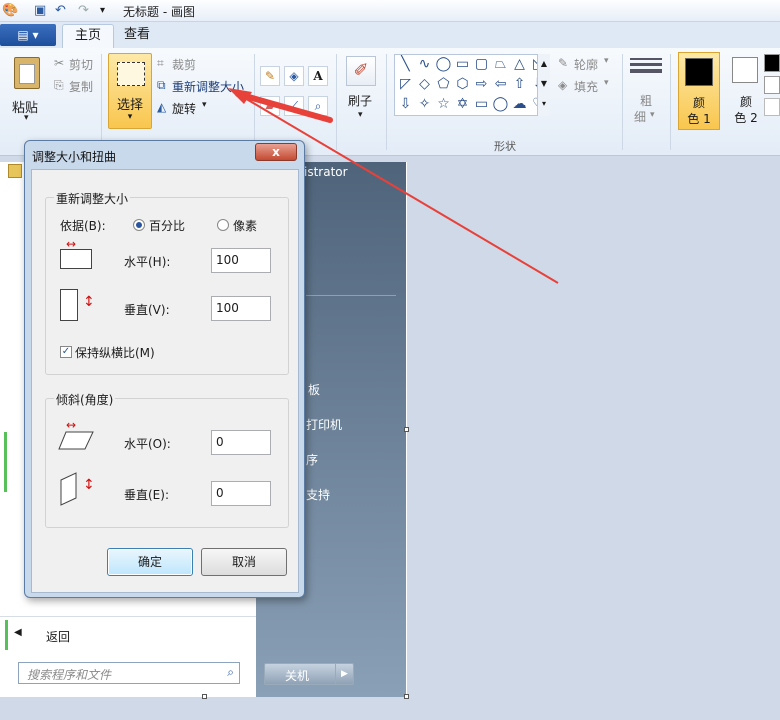 The height and width of the screenshot is (720, 780). What do you see at coordinates (88, 36) in the screenshot?
I see `tab-home: 主页` at bounding box center [88, 36].